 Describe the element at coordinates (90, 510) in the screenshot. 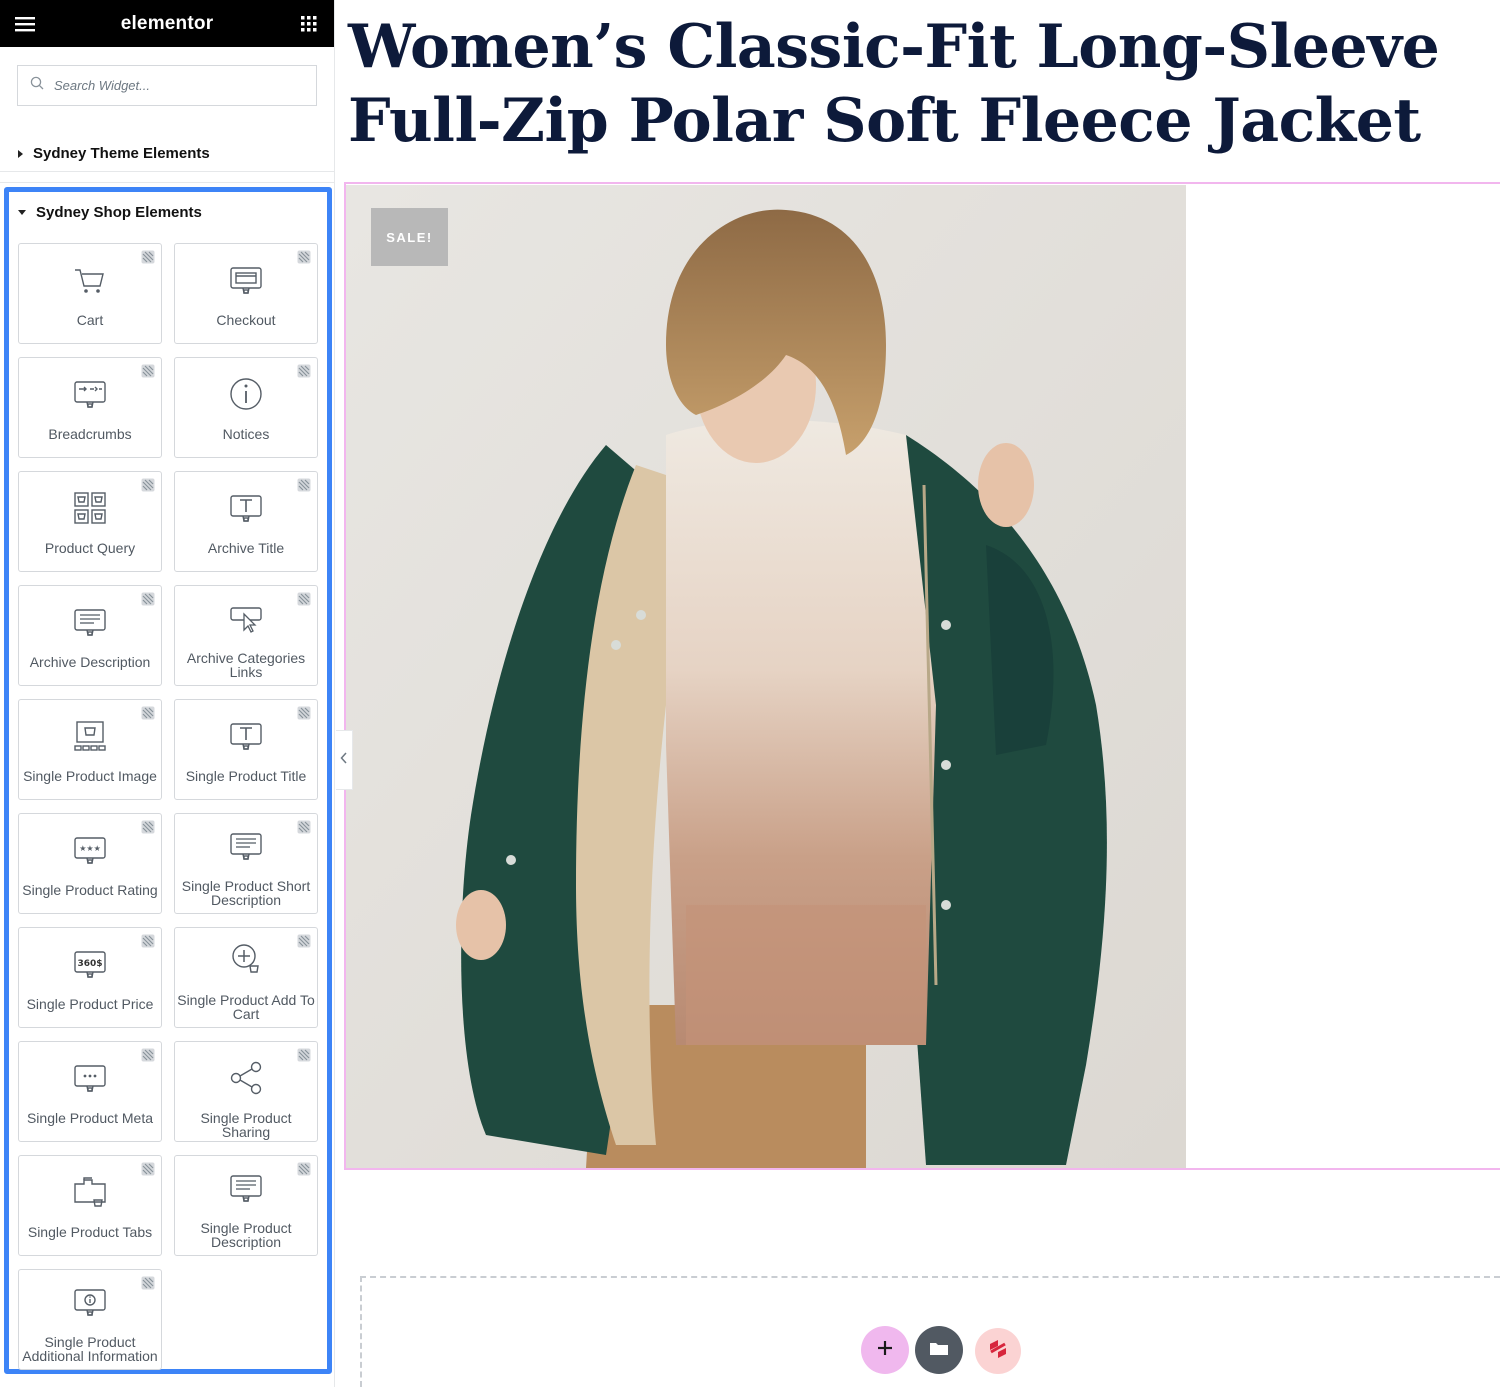

I see `product-grid-icon` at that location.